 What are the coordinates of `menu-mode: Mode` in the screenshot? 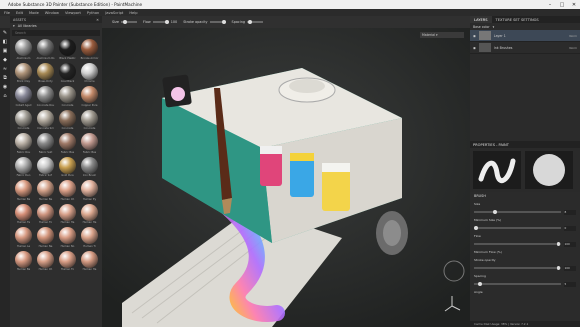 It's located at (34, 13).